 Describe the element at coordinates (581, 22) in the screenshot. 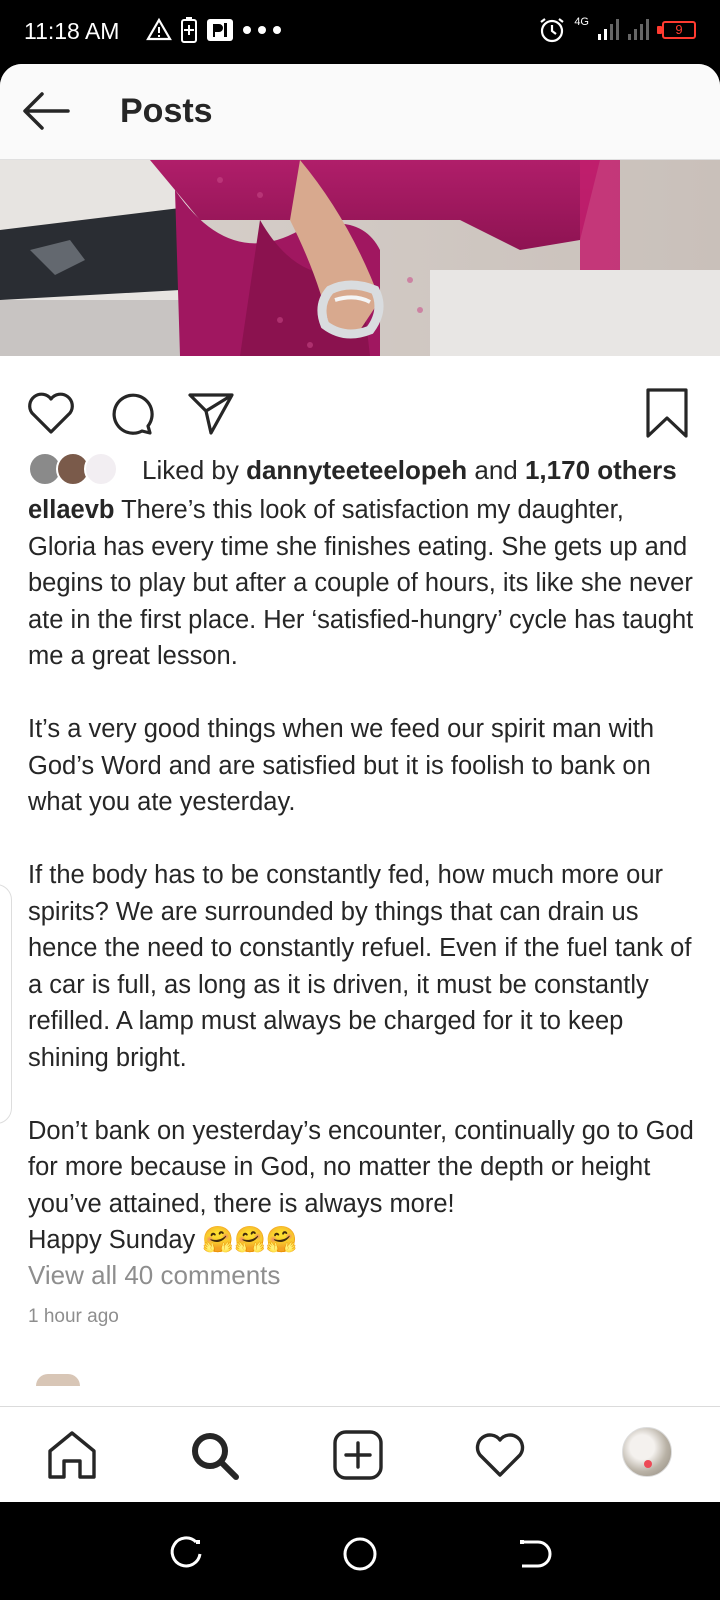

I see `network-type: 4G` at that location.